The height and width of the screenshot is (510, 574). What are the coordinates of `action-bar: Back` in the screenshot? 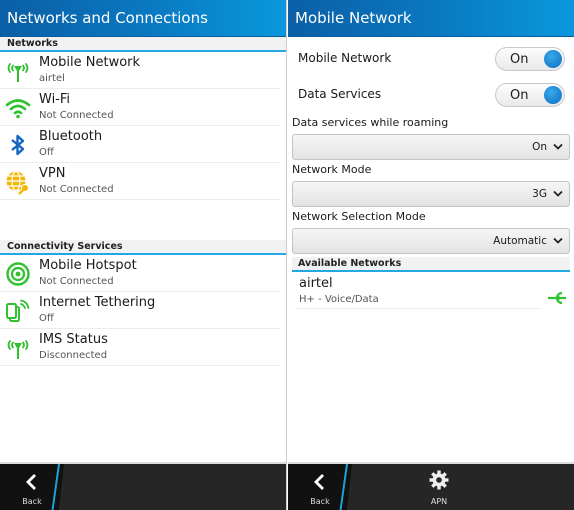 It's located at (143, 486).